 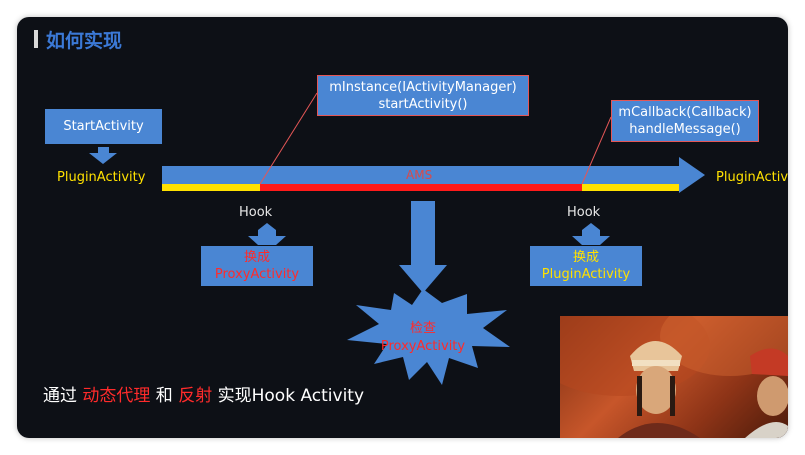 I want to click on start-activity-label: StartActivity, so click(x=103, y=126).